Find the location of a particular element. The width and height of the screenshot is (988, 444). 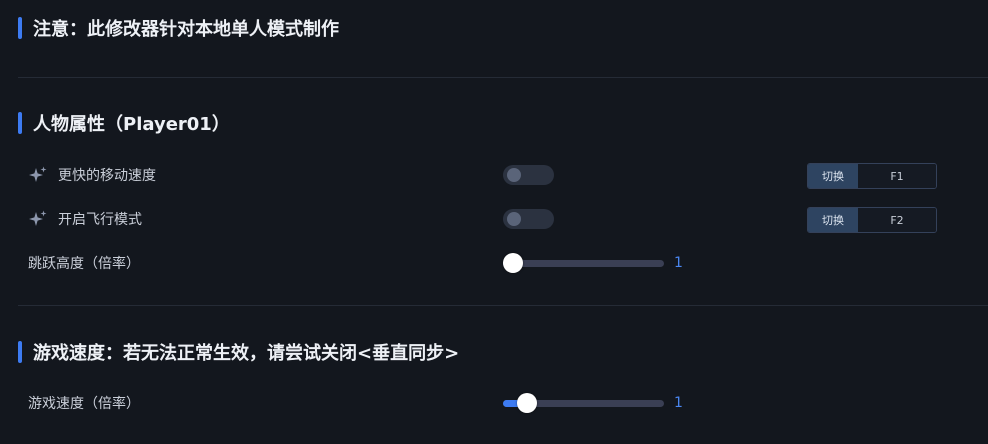

game-speed-value: 1 is located at coordinates (678, 403).